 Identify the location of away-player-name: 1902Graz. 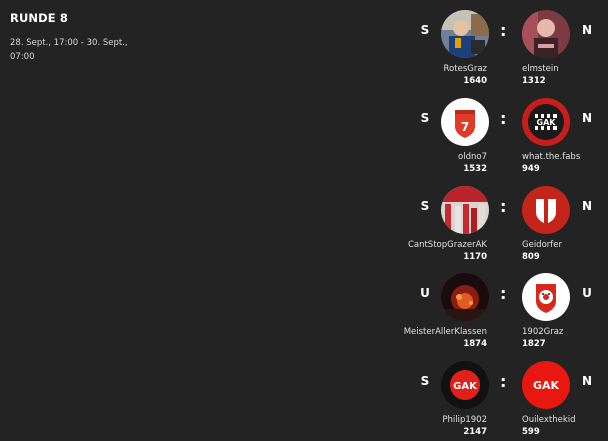
(542, 332).